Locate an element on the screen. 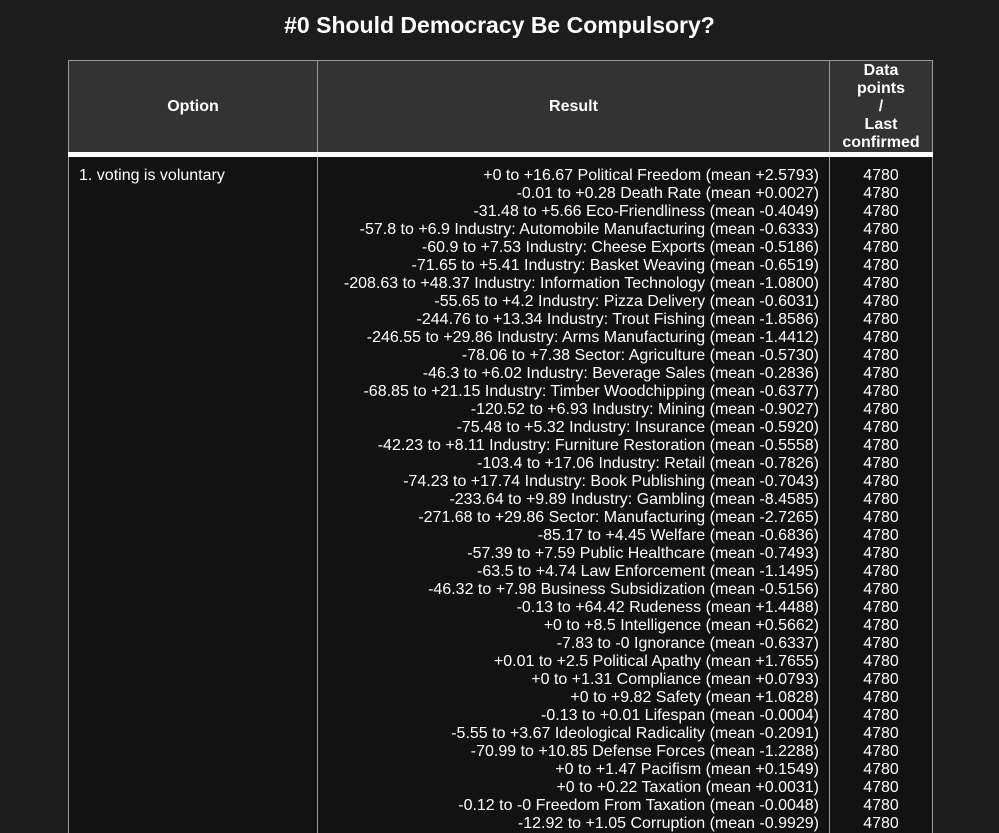 This screenshot has width=999, height=833. option-label: 1. voting is voluntary is located at coordinates (152, 175).